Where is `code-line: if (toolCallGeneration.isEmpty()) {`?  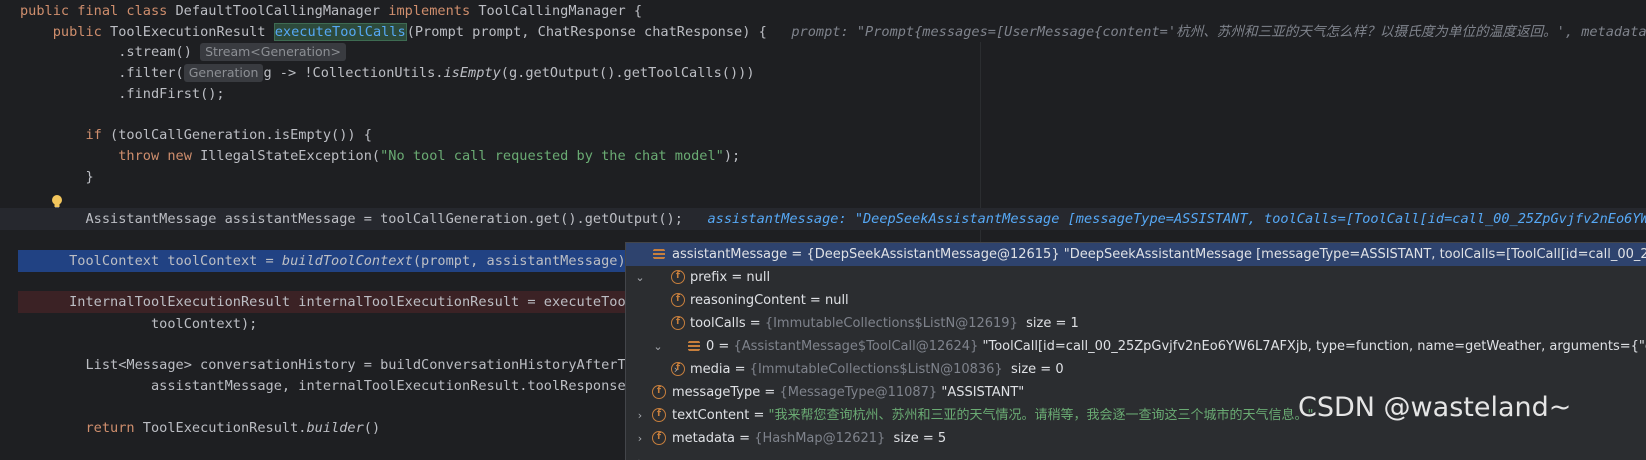
code-line: if (toolCallGeneration.isEmpty()) { is located at coordinates (823, 135).